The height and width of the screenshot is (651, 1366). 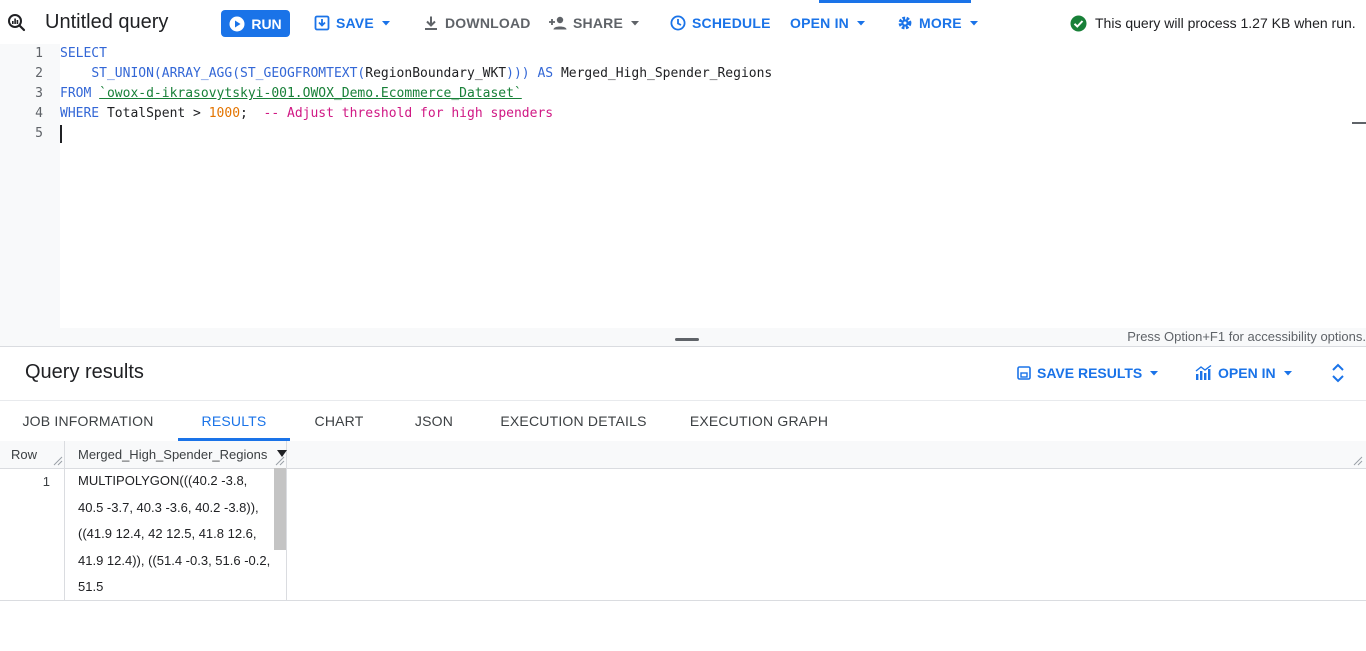 I want to click on line-number-gutter: 1 2 3 4 5, so click(x=30, y=186).